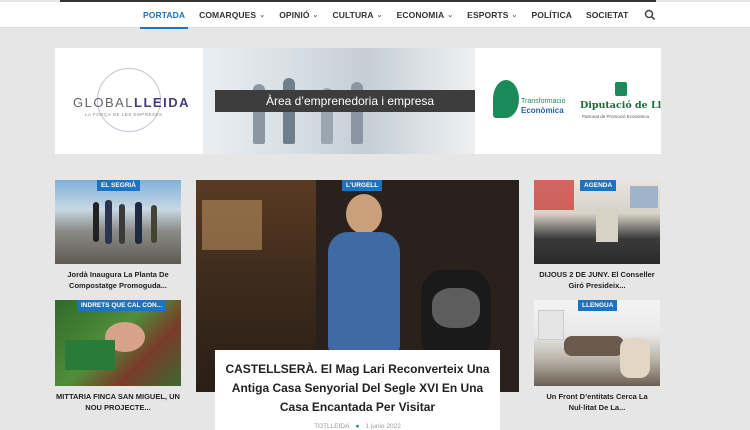  What do you see at coordinates (594, 346) in the screenshot?
I see `people-group` at bounding box center [594, 346].